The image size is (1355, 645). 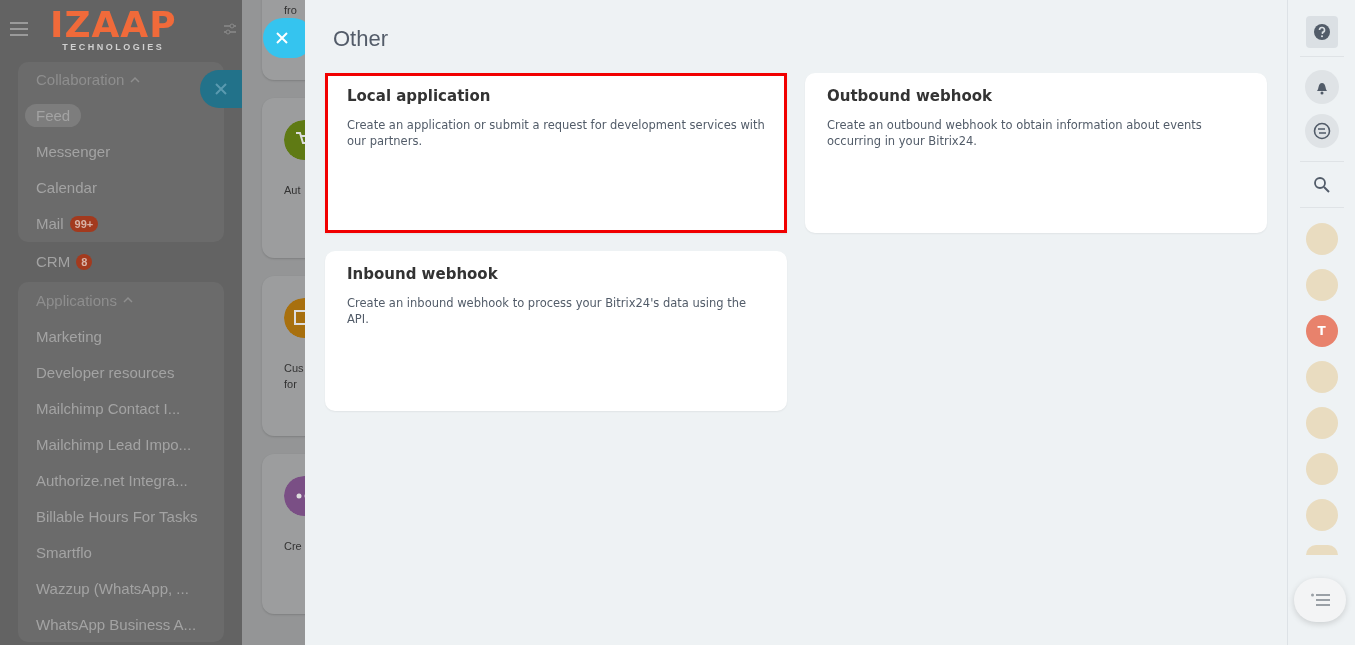 I want to click on app-card: Aut, so click(x=283, y=178).